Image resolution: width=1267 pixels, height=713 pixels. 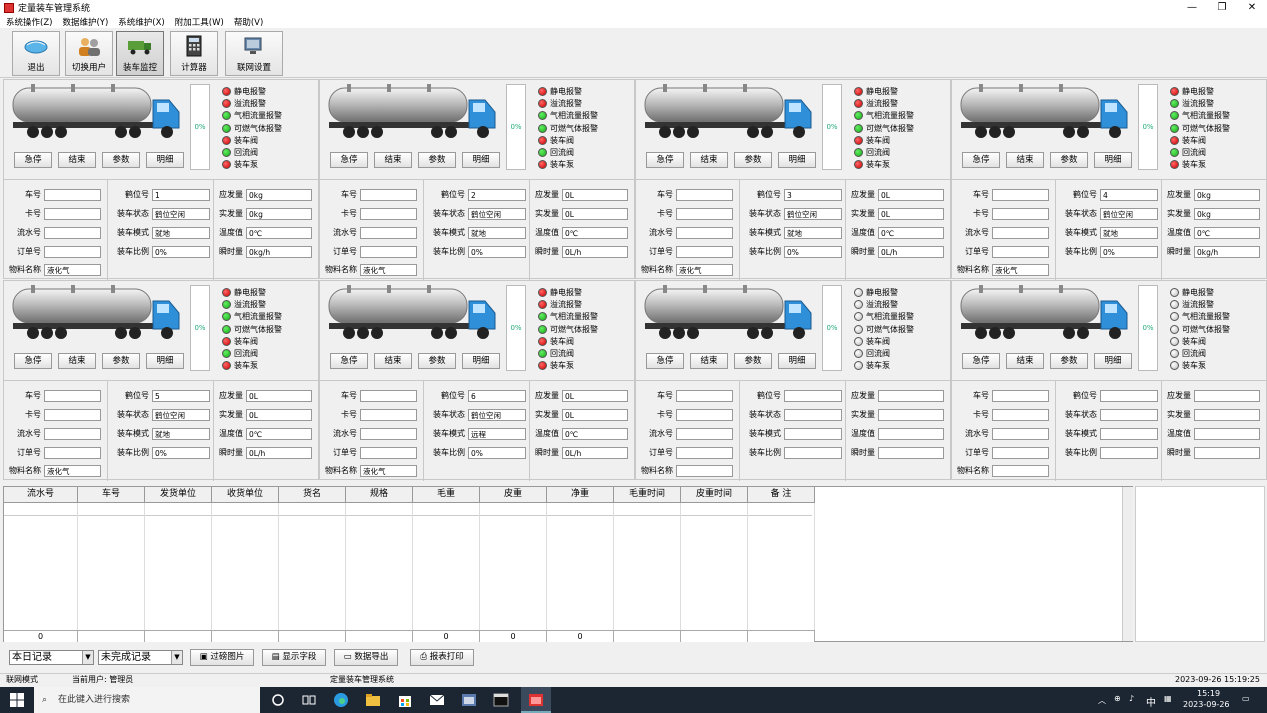 What do you see at coordinates (1151, 701) in the screenshot?
I see `ime-indicator: 中` at bounding box center [1151, 701].